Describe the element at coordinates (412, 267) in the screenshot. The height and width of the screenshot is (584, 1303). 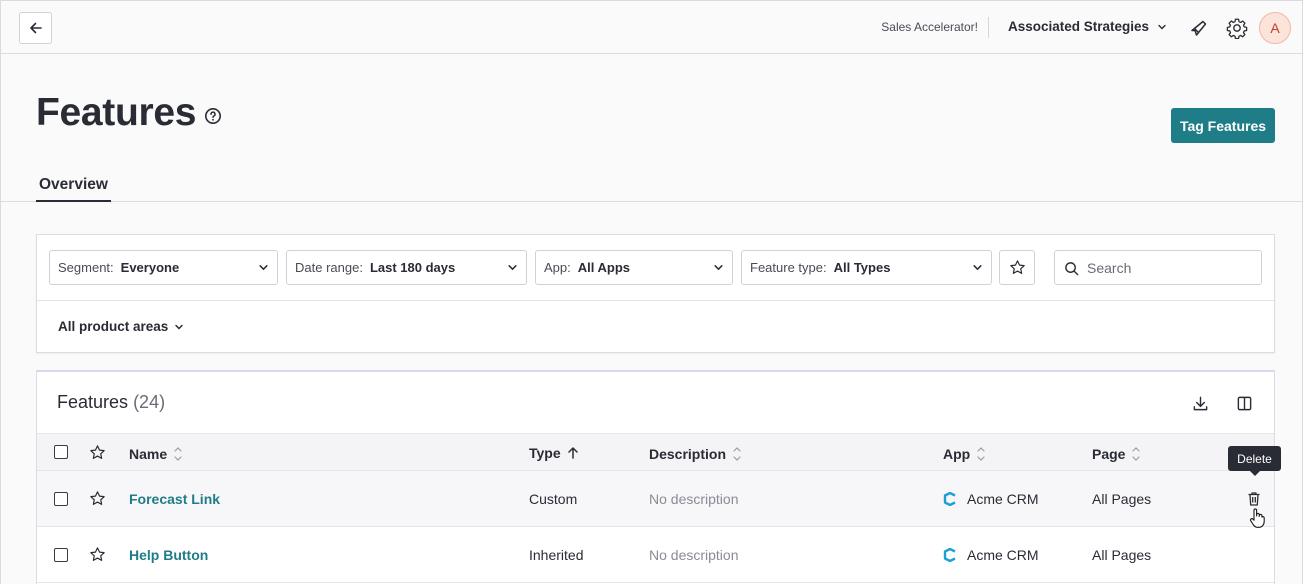
I see `date-range-value: Last 180 days` at that location.